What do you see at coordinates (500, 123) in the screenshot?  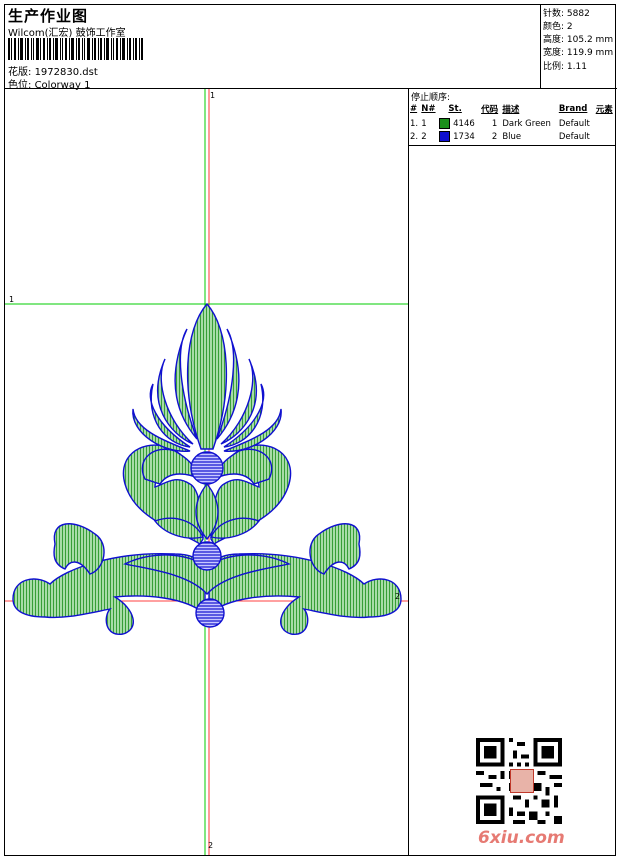 I see `table-row: 1. 1 4146 1 Dark Green Default` at bounding box center [500, 123].